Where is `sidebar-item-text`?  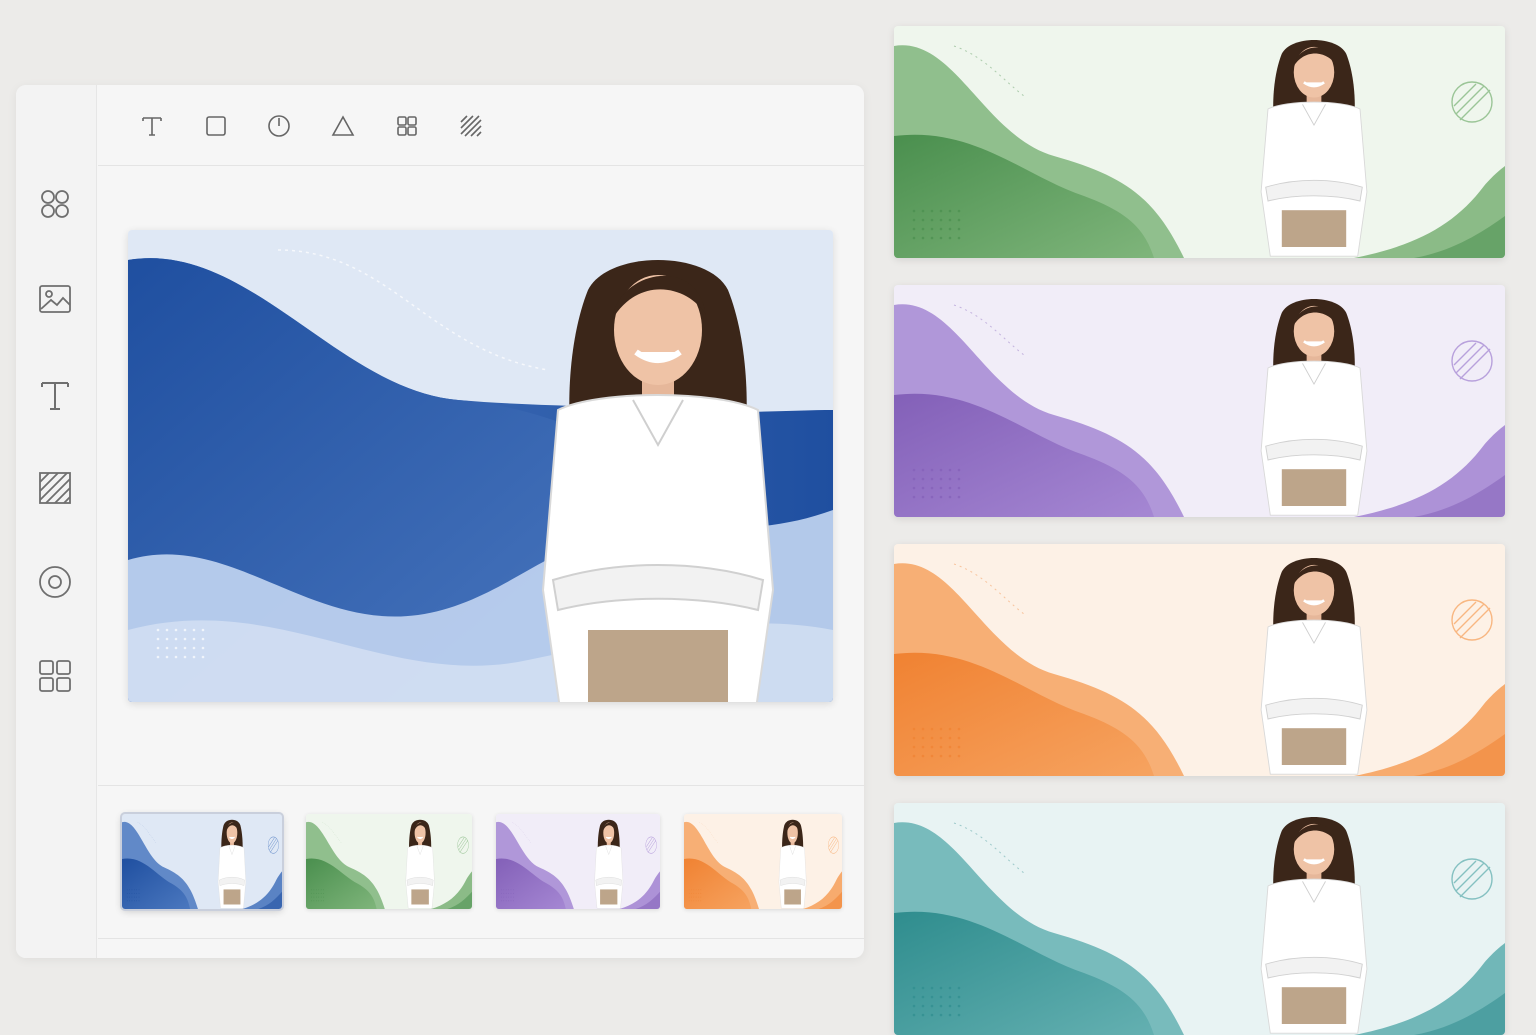
sidebar-item-text is located at coordinates (55, 395).